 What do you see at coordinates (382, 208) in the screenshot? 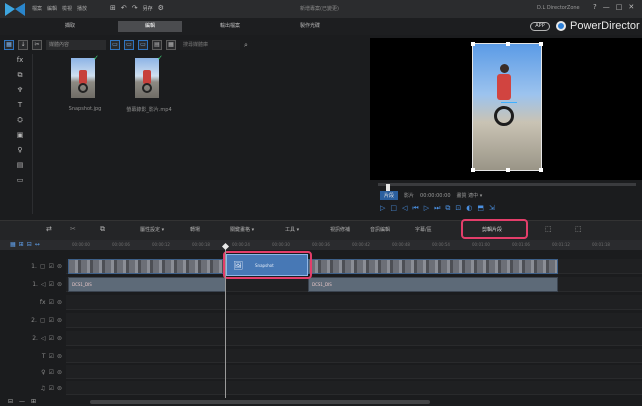
I see `play-icon: ▷` at bounding box center [382, 208].